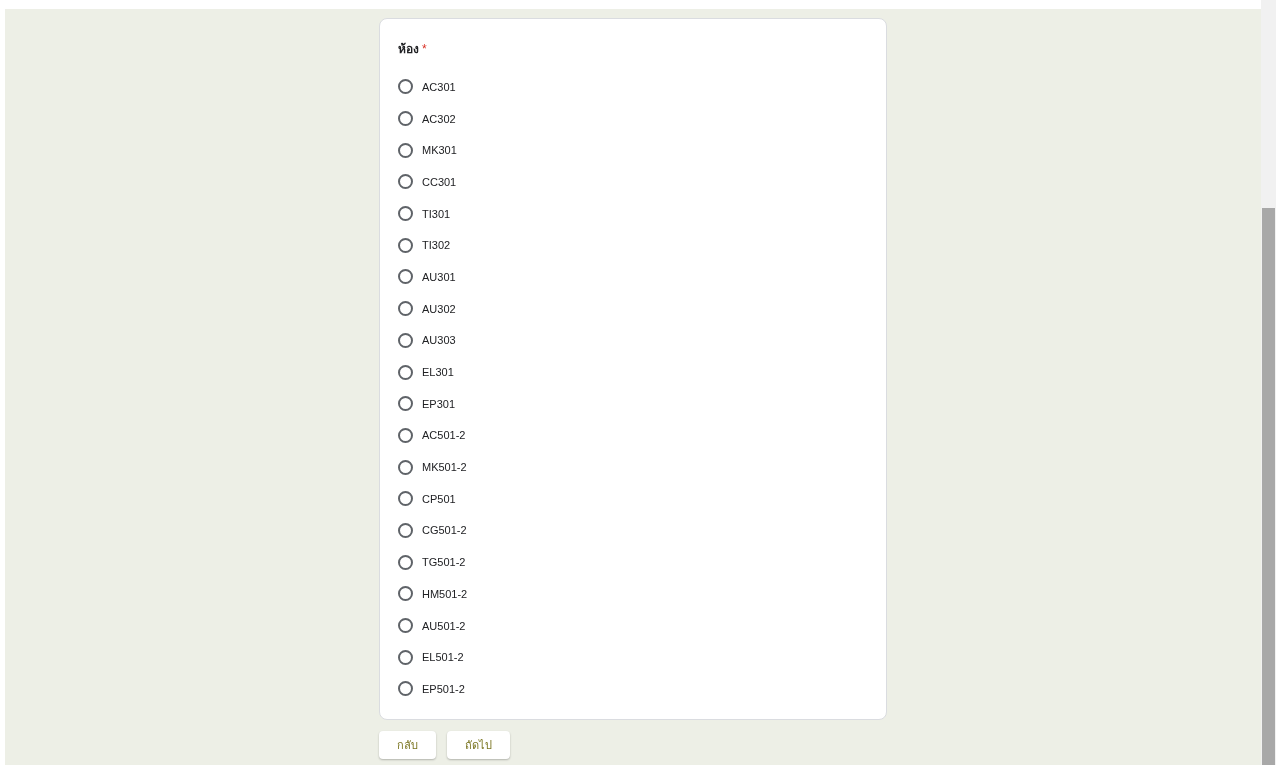 This screenshot has height=765, width=1276. What do you see at coordinates (424, 49) in the screenshot?
I see `required-mark: *` at bounding box center [424, 49].